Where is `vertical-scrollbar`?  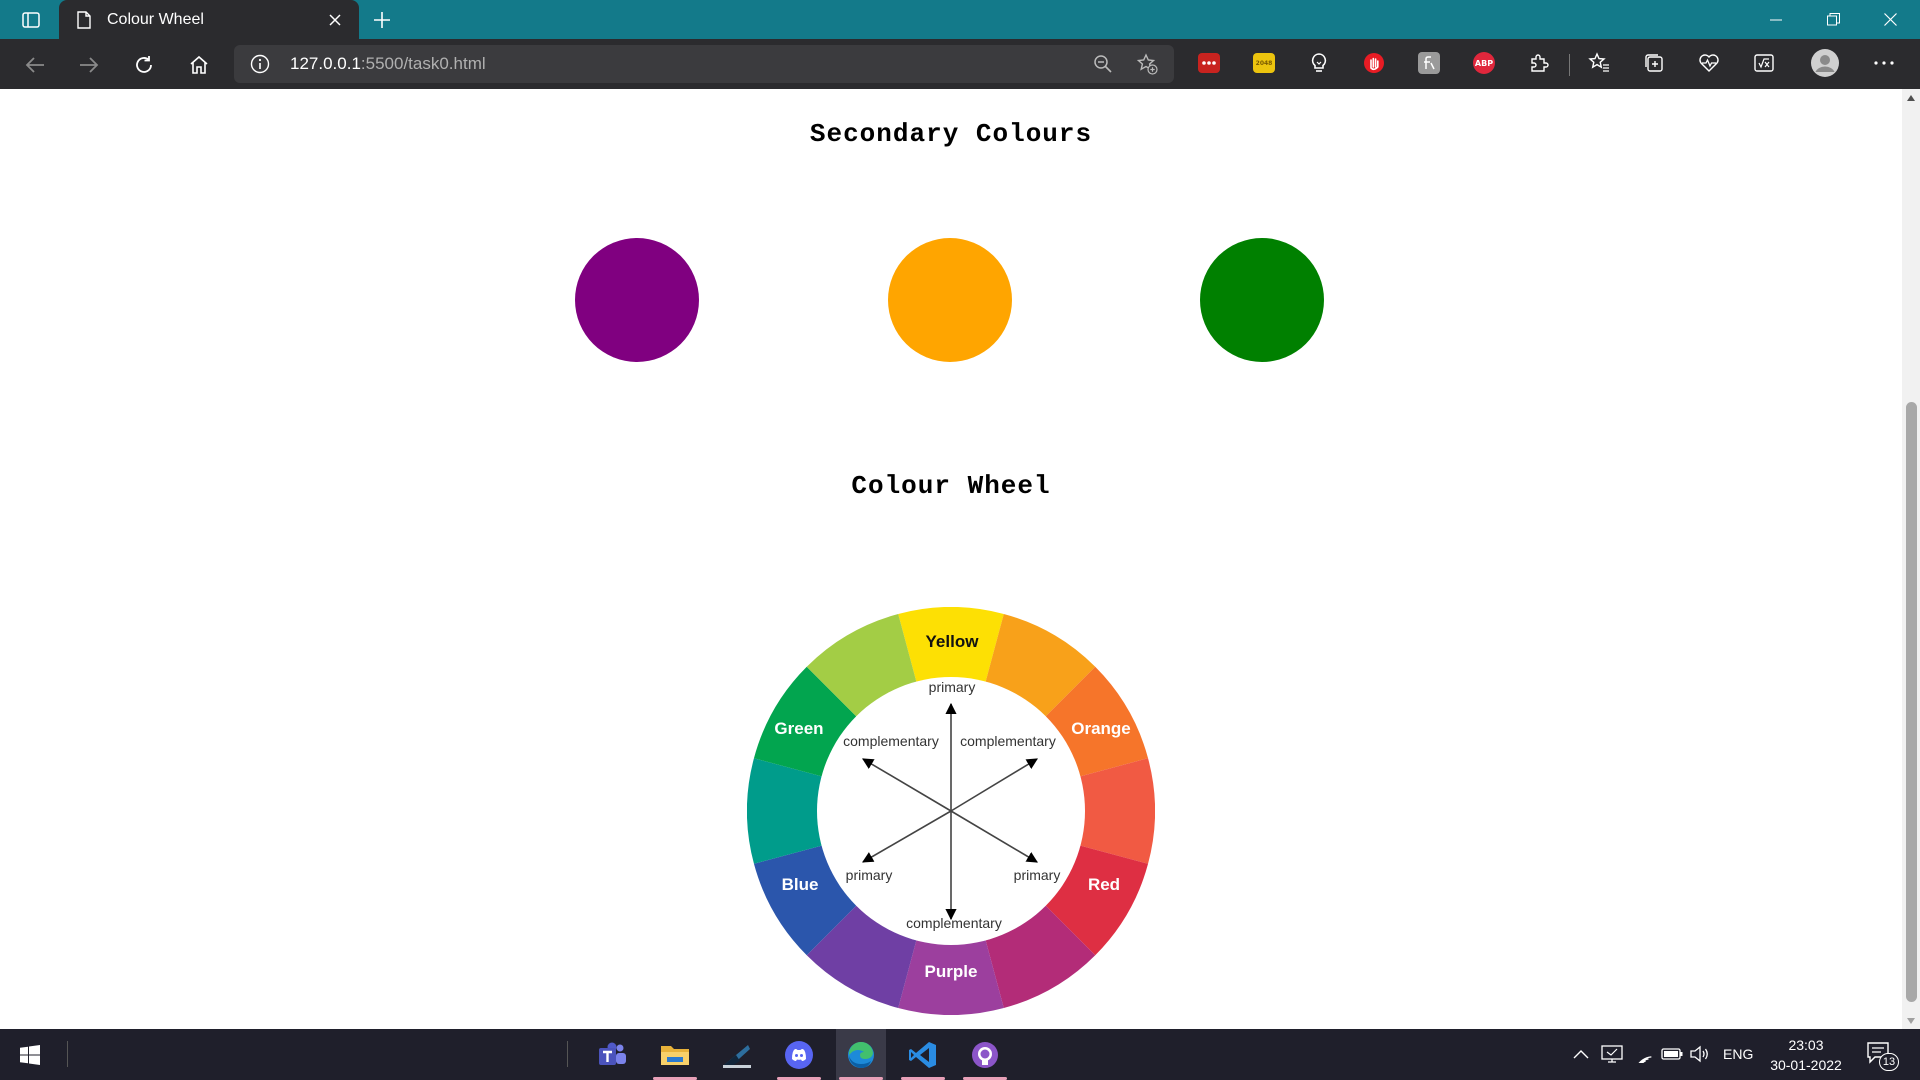
vertical-scrollbar is located at coordinates (1911, 559).